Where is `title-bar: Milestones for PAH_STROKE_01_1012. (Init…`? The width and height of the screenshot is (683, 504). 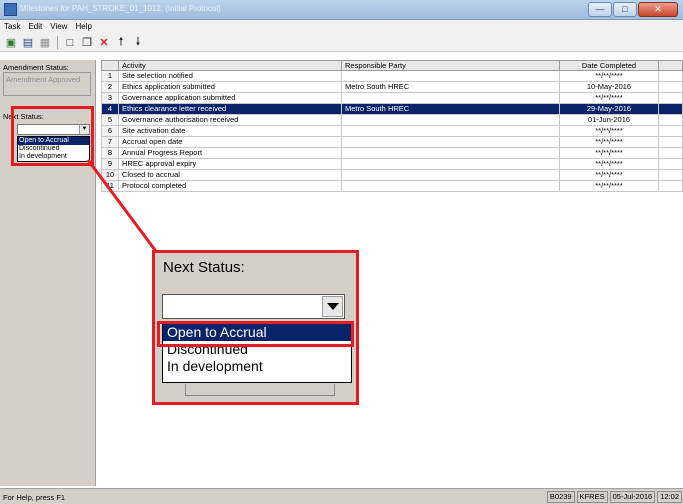 title-bar: Milestones for PAH_STROKE_01_1012. (Init… is located at coordinates (341, 10).